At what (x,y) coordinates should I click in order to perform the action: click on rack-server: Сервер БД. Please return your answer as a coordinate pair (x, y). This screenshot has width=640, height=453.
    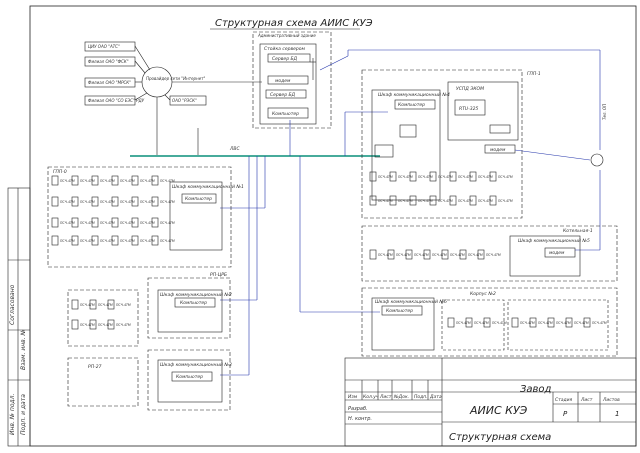
    Looking at the image, I should click on (285, 59).